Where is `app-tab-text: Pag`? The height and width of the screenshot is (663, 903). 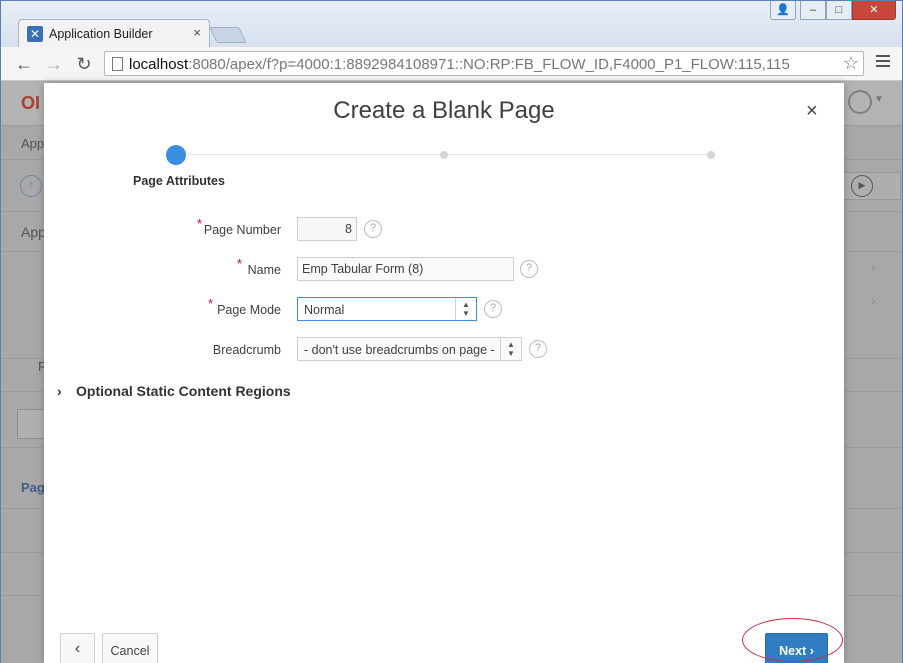
app-tab-text: Pag is located at coordinates (33, 487).